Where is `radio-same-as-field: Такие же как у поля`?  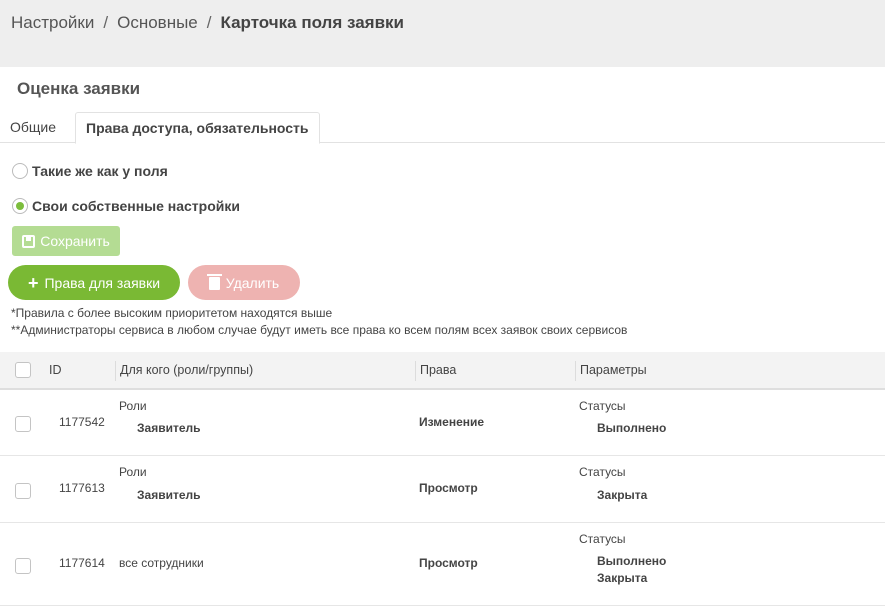
radio-same-as-field: Такие же как у поля is located at coordinates (90, 171).